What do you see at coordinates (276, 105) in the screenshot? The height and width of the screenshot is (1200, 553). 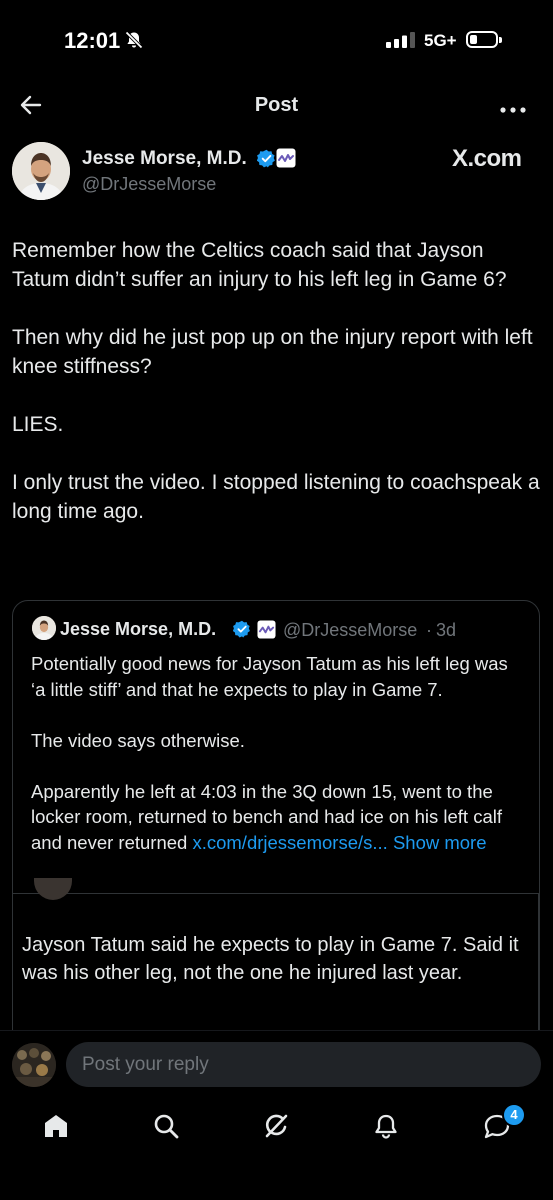 I see `page-title: Post` at bounding box center [276, 105].